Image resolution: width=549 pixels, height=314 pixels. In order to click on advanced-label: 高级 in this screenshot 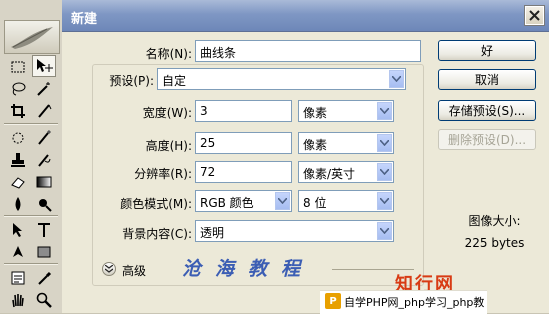, I will do `click(134, 271)`.